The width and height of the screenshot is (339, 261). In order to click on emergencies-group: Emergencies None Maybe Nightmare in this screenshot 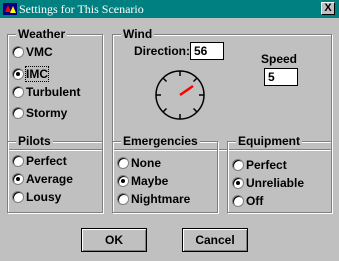, I will do `click(165, 173)`.